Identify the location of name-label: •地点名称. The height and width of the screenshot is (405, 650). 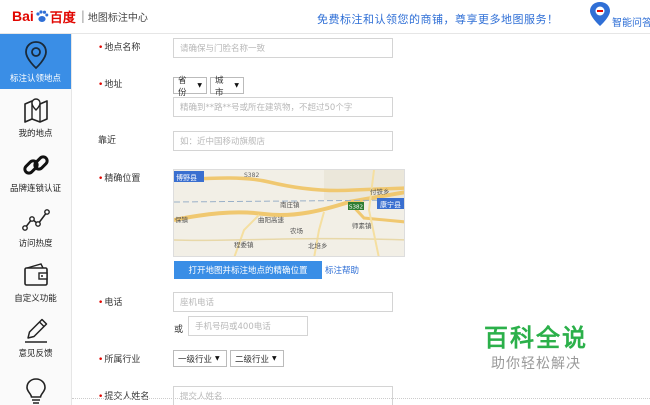
(119, 46).